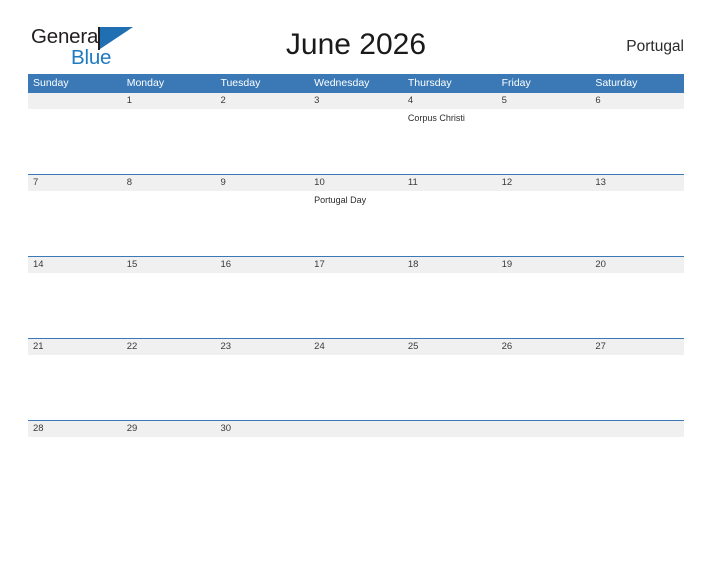 This screenshot has width=712, height=572. What do you see at coordinates (436, 118) in the screenshot?
I see `day-event-label: Corpus Christi` at bounding box center [436, 118].